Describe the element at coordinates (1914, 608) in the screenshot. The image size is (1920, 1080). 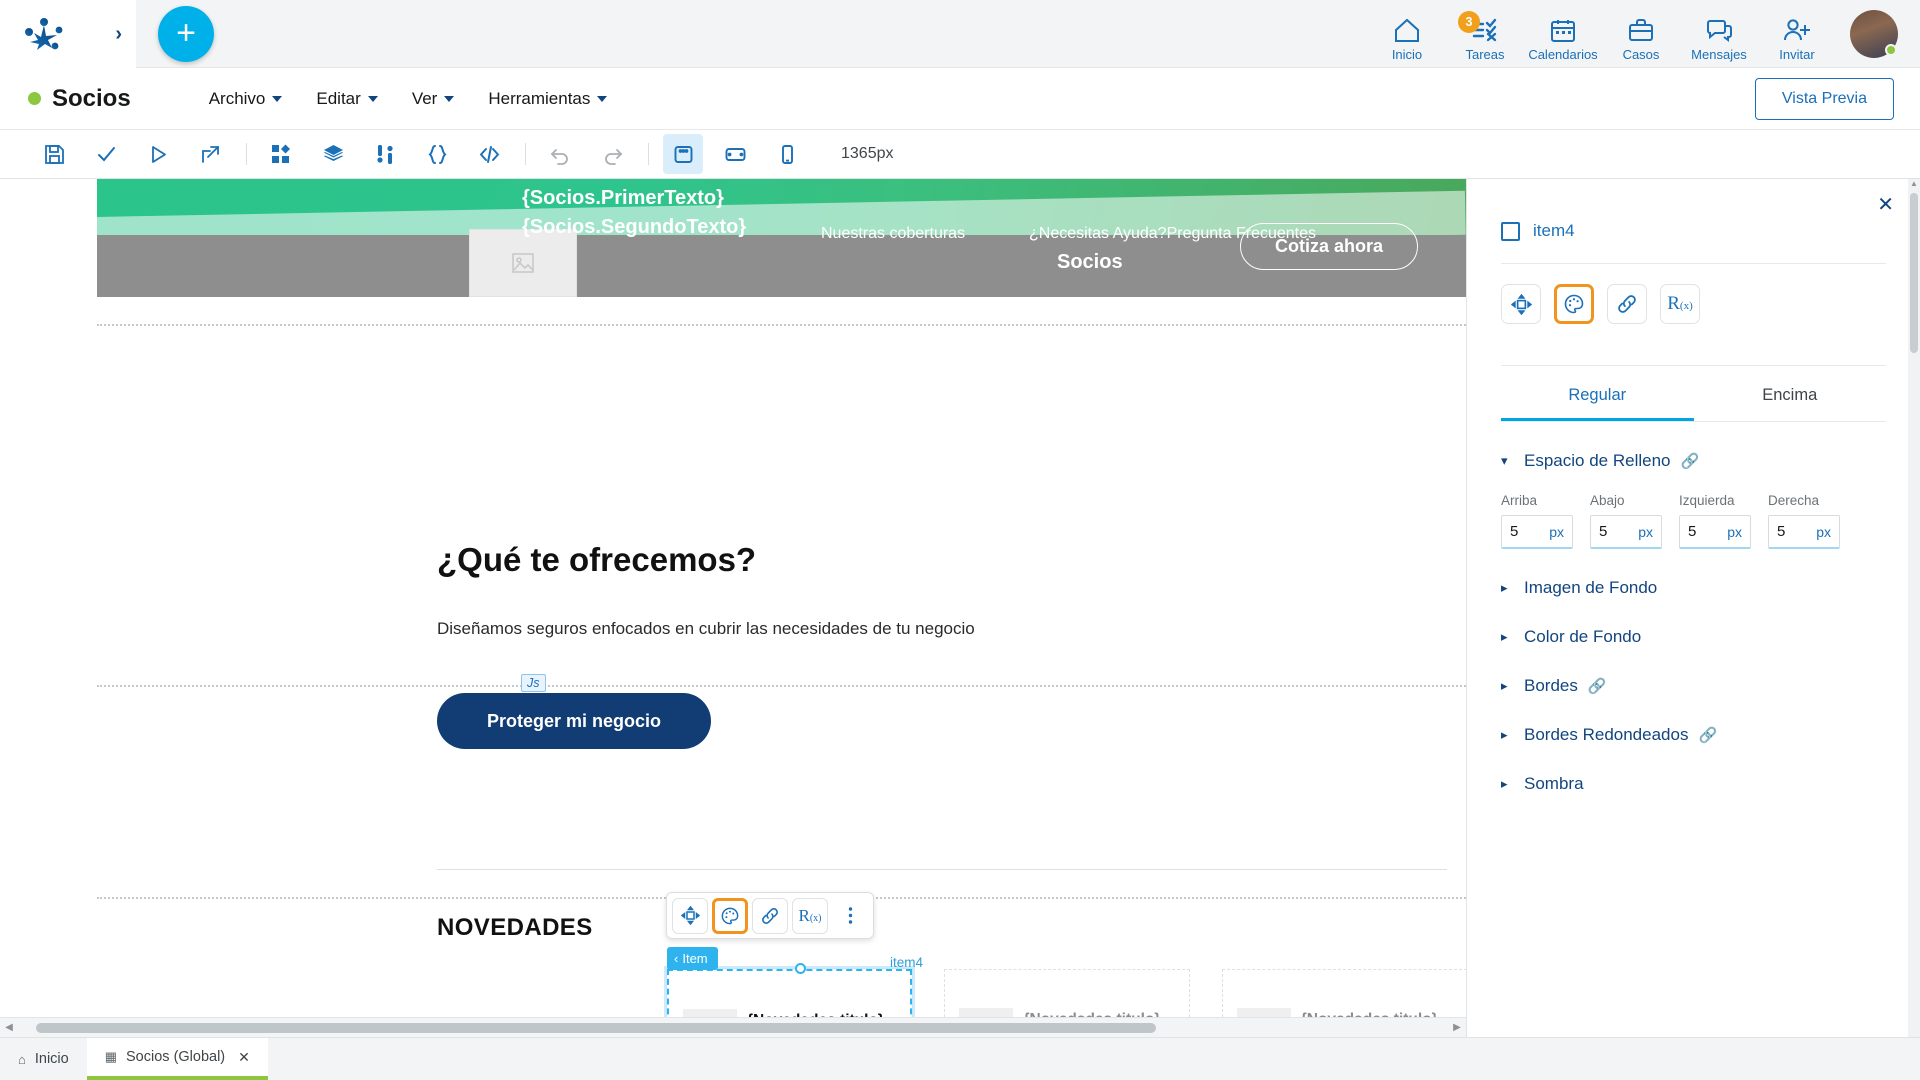
I see `panel-vertical-scrollbar: ▲` at that location.